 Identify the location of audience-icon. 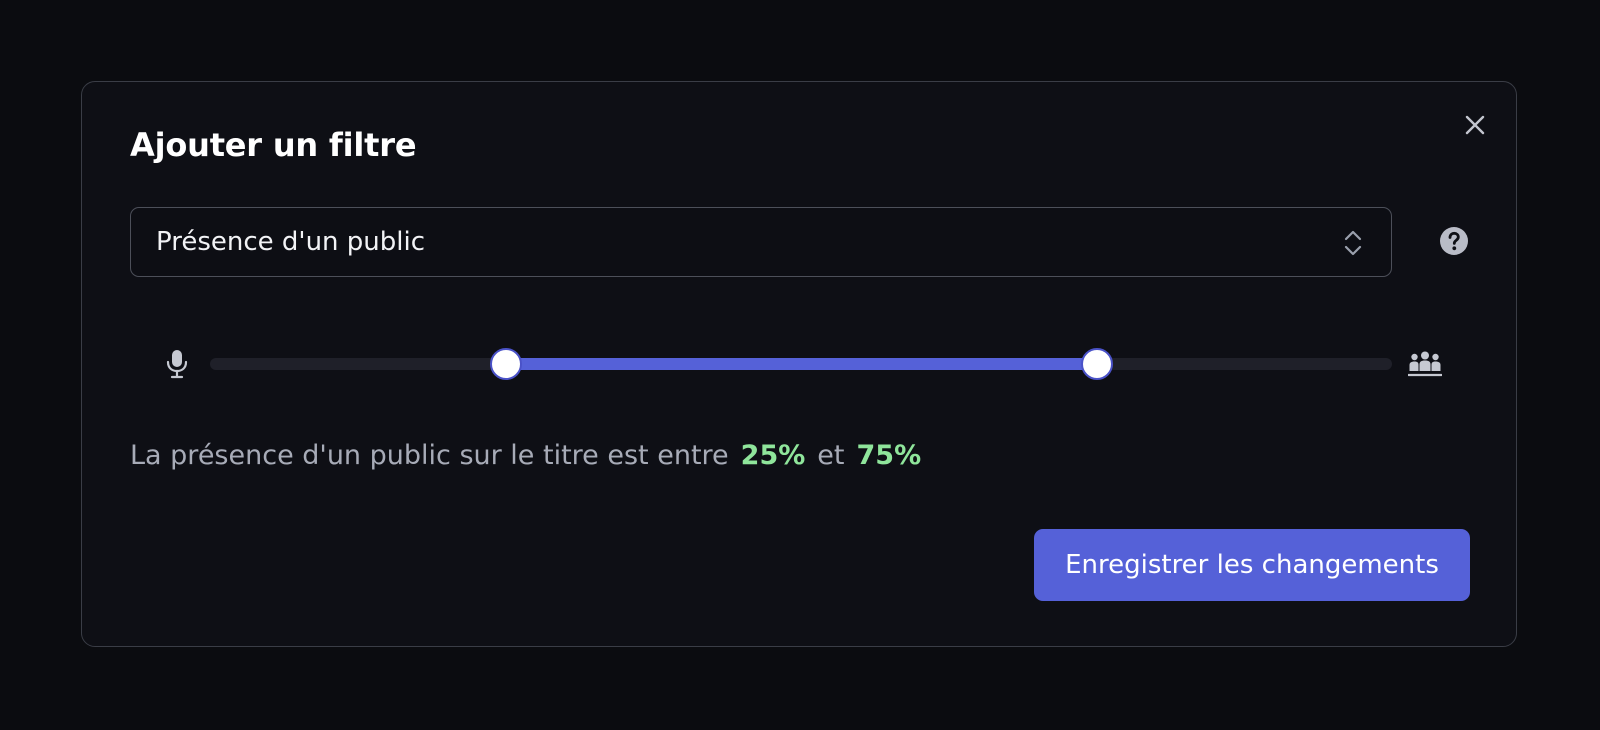
(1425, 364).